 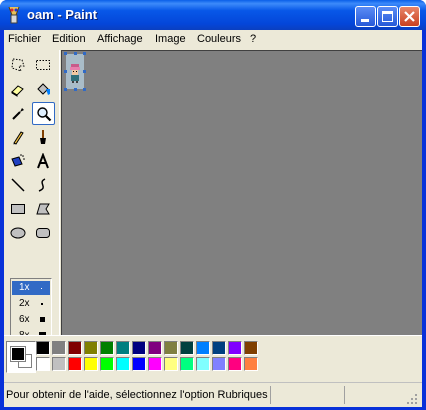 I want to click on text-icon, so click(x=43, y=161).